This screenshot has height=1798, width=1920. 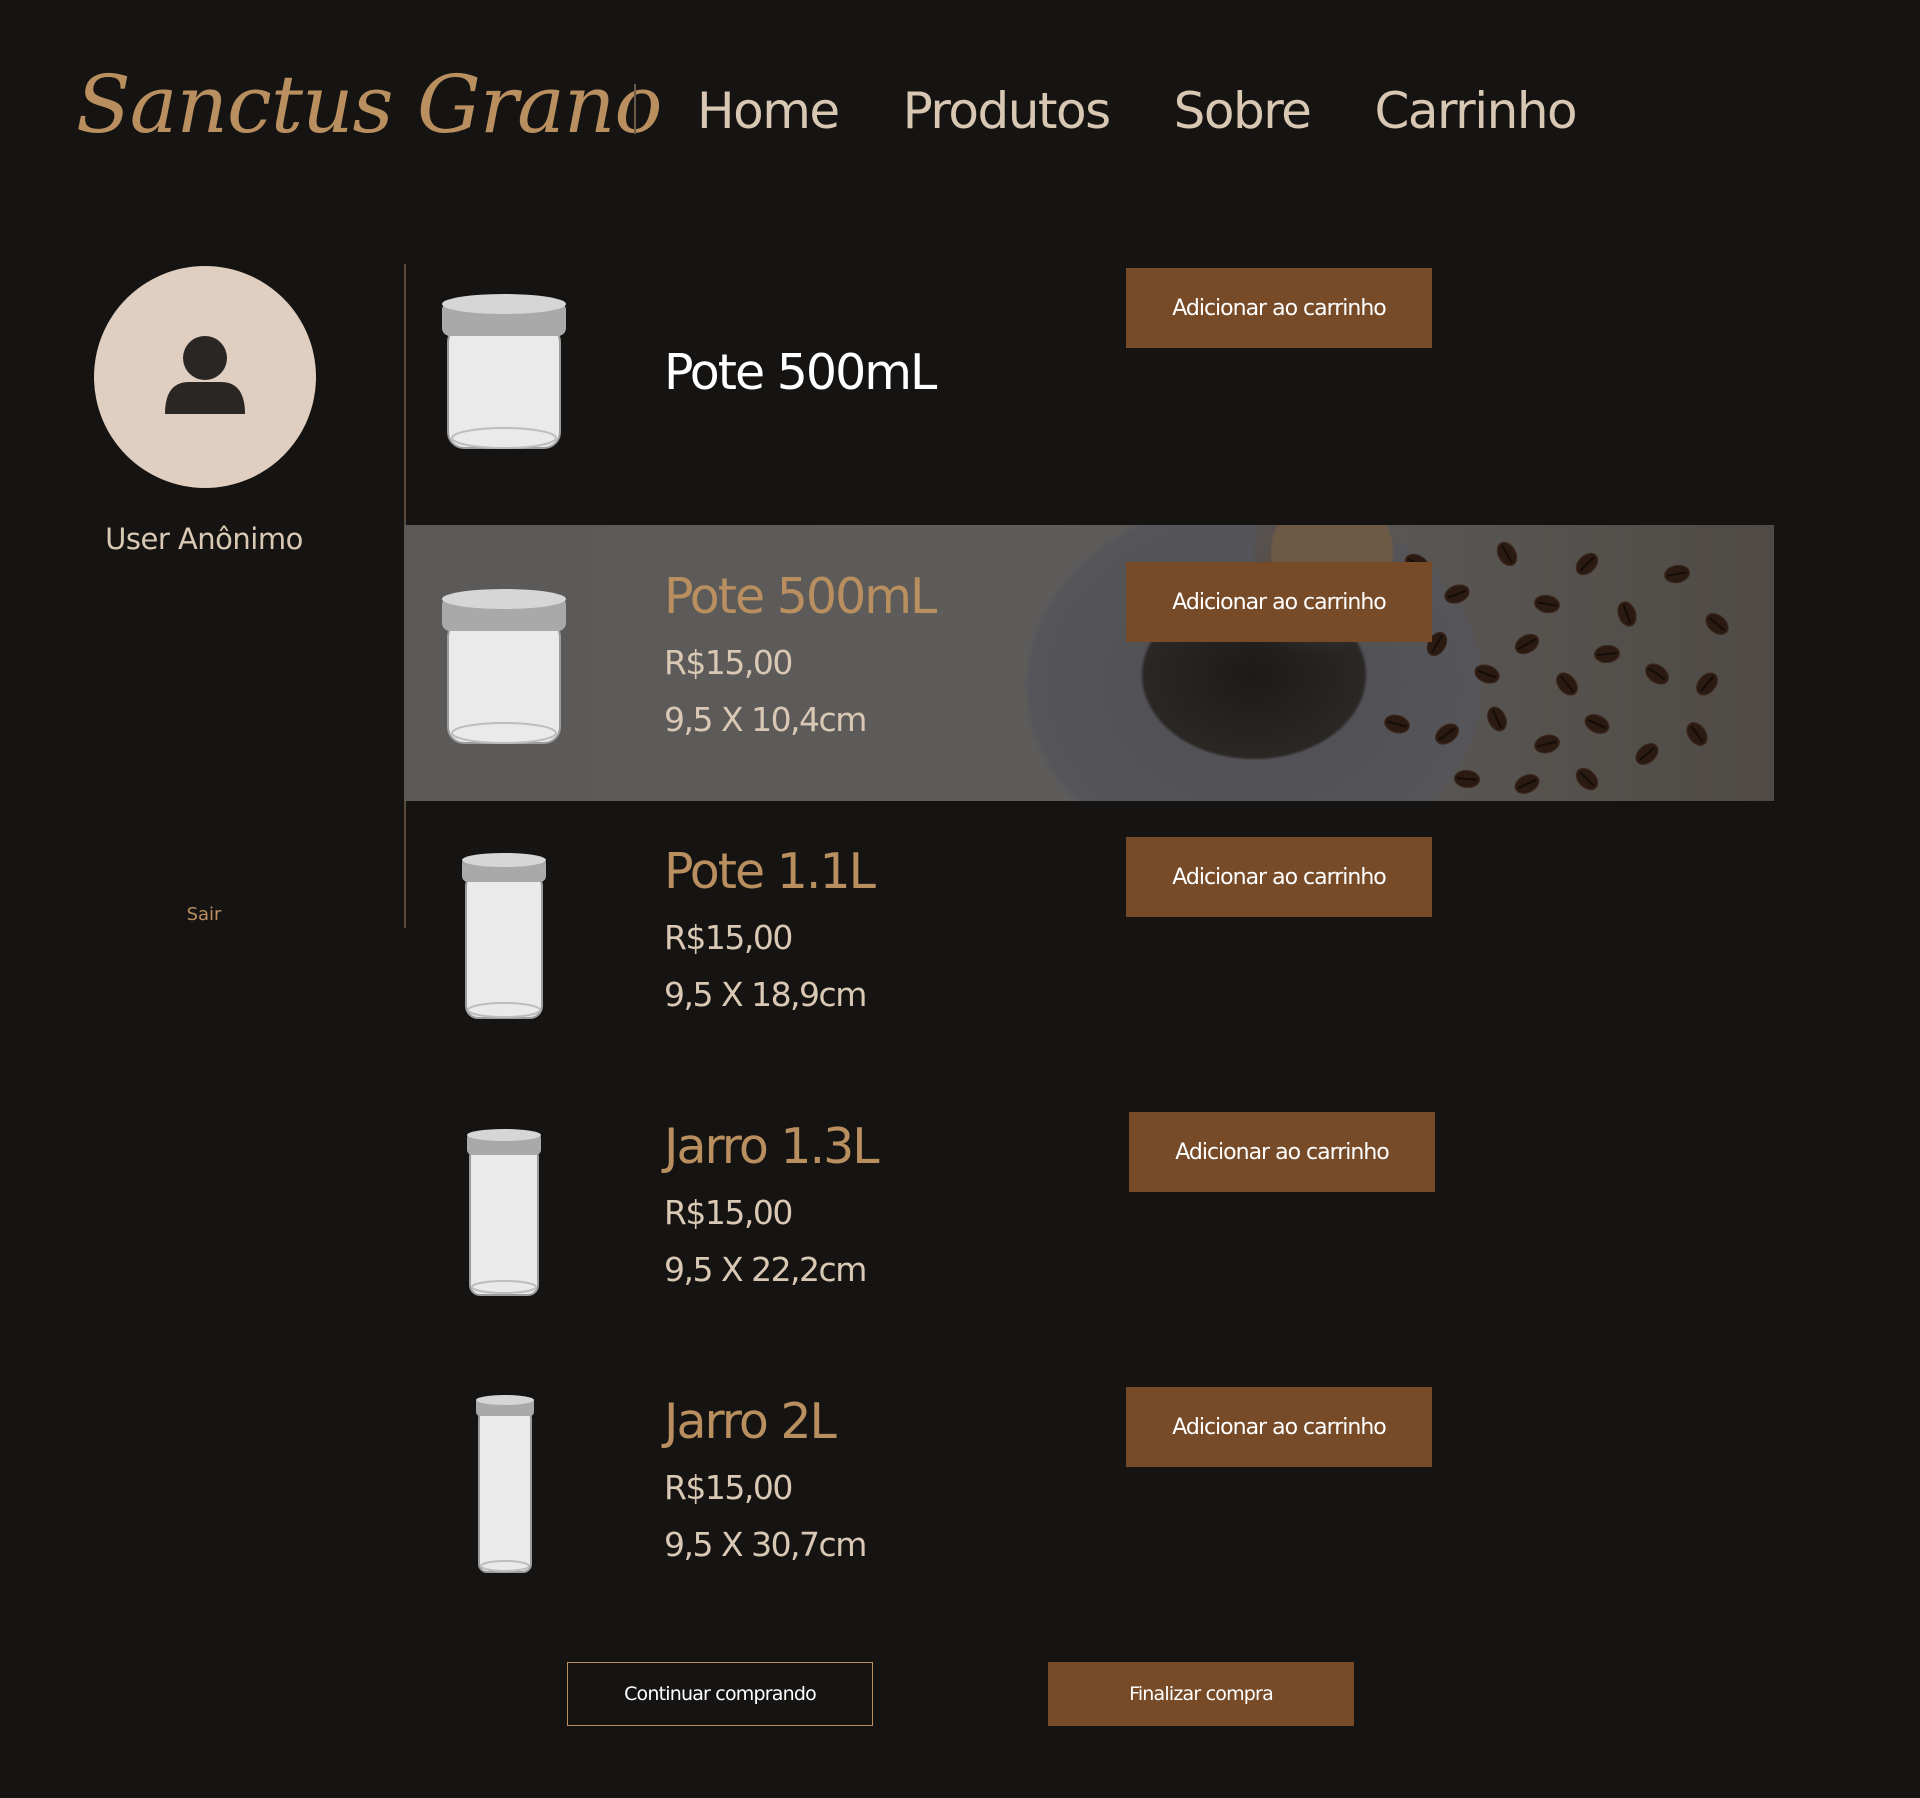 I want to click on brand-logo: Sanctus Grano, so click(x=369, y=104).